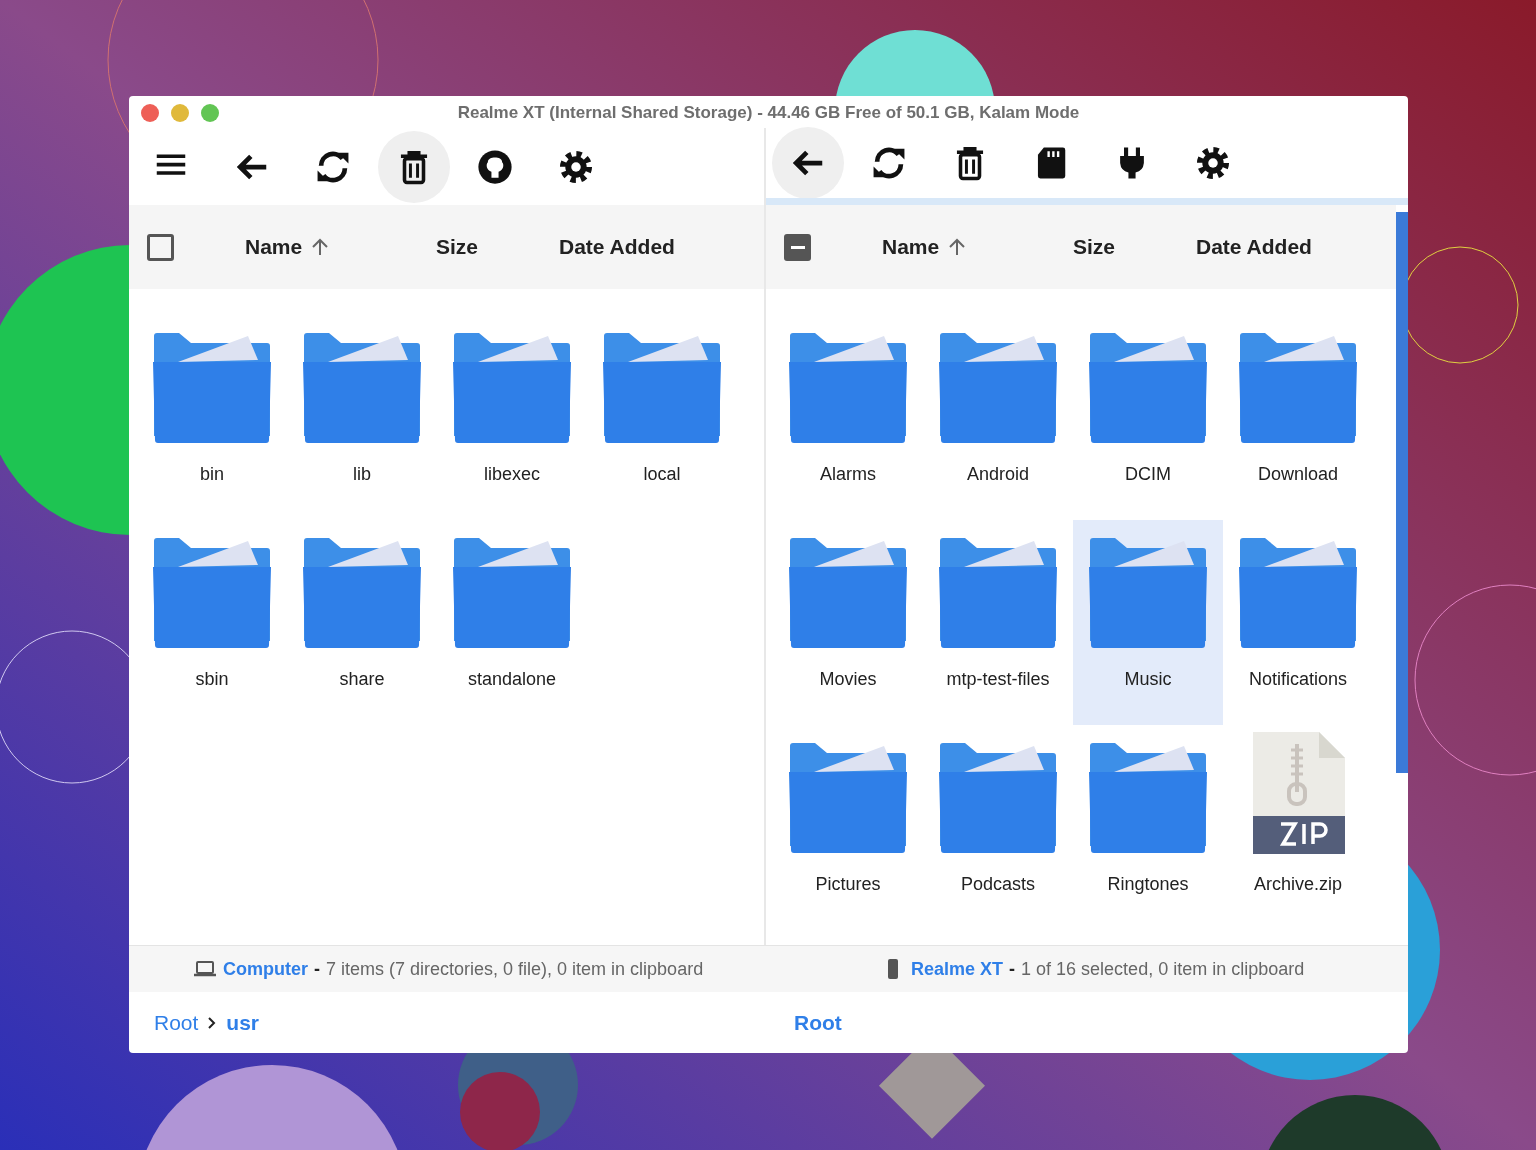 This screenshot has height=1150, width=1536. What do you see at coordinates (848, 884) in the screenshot?
I see `file-name: Pictures` at bounding box center [848, 884].